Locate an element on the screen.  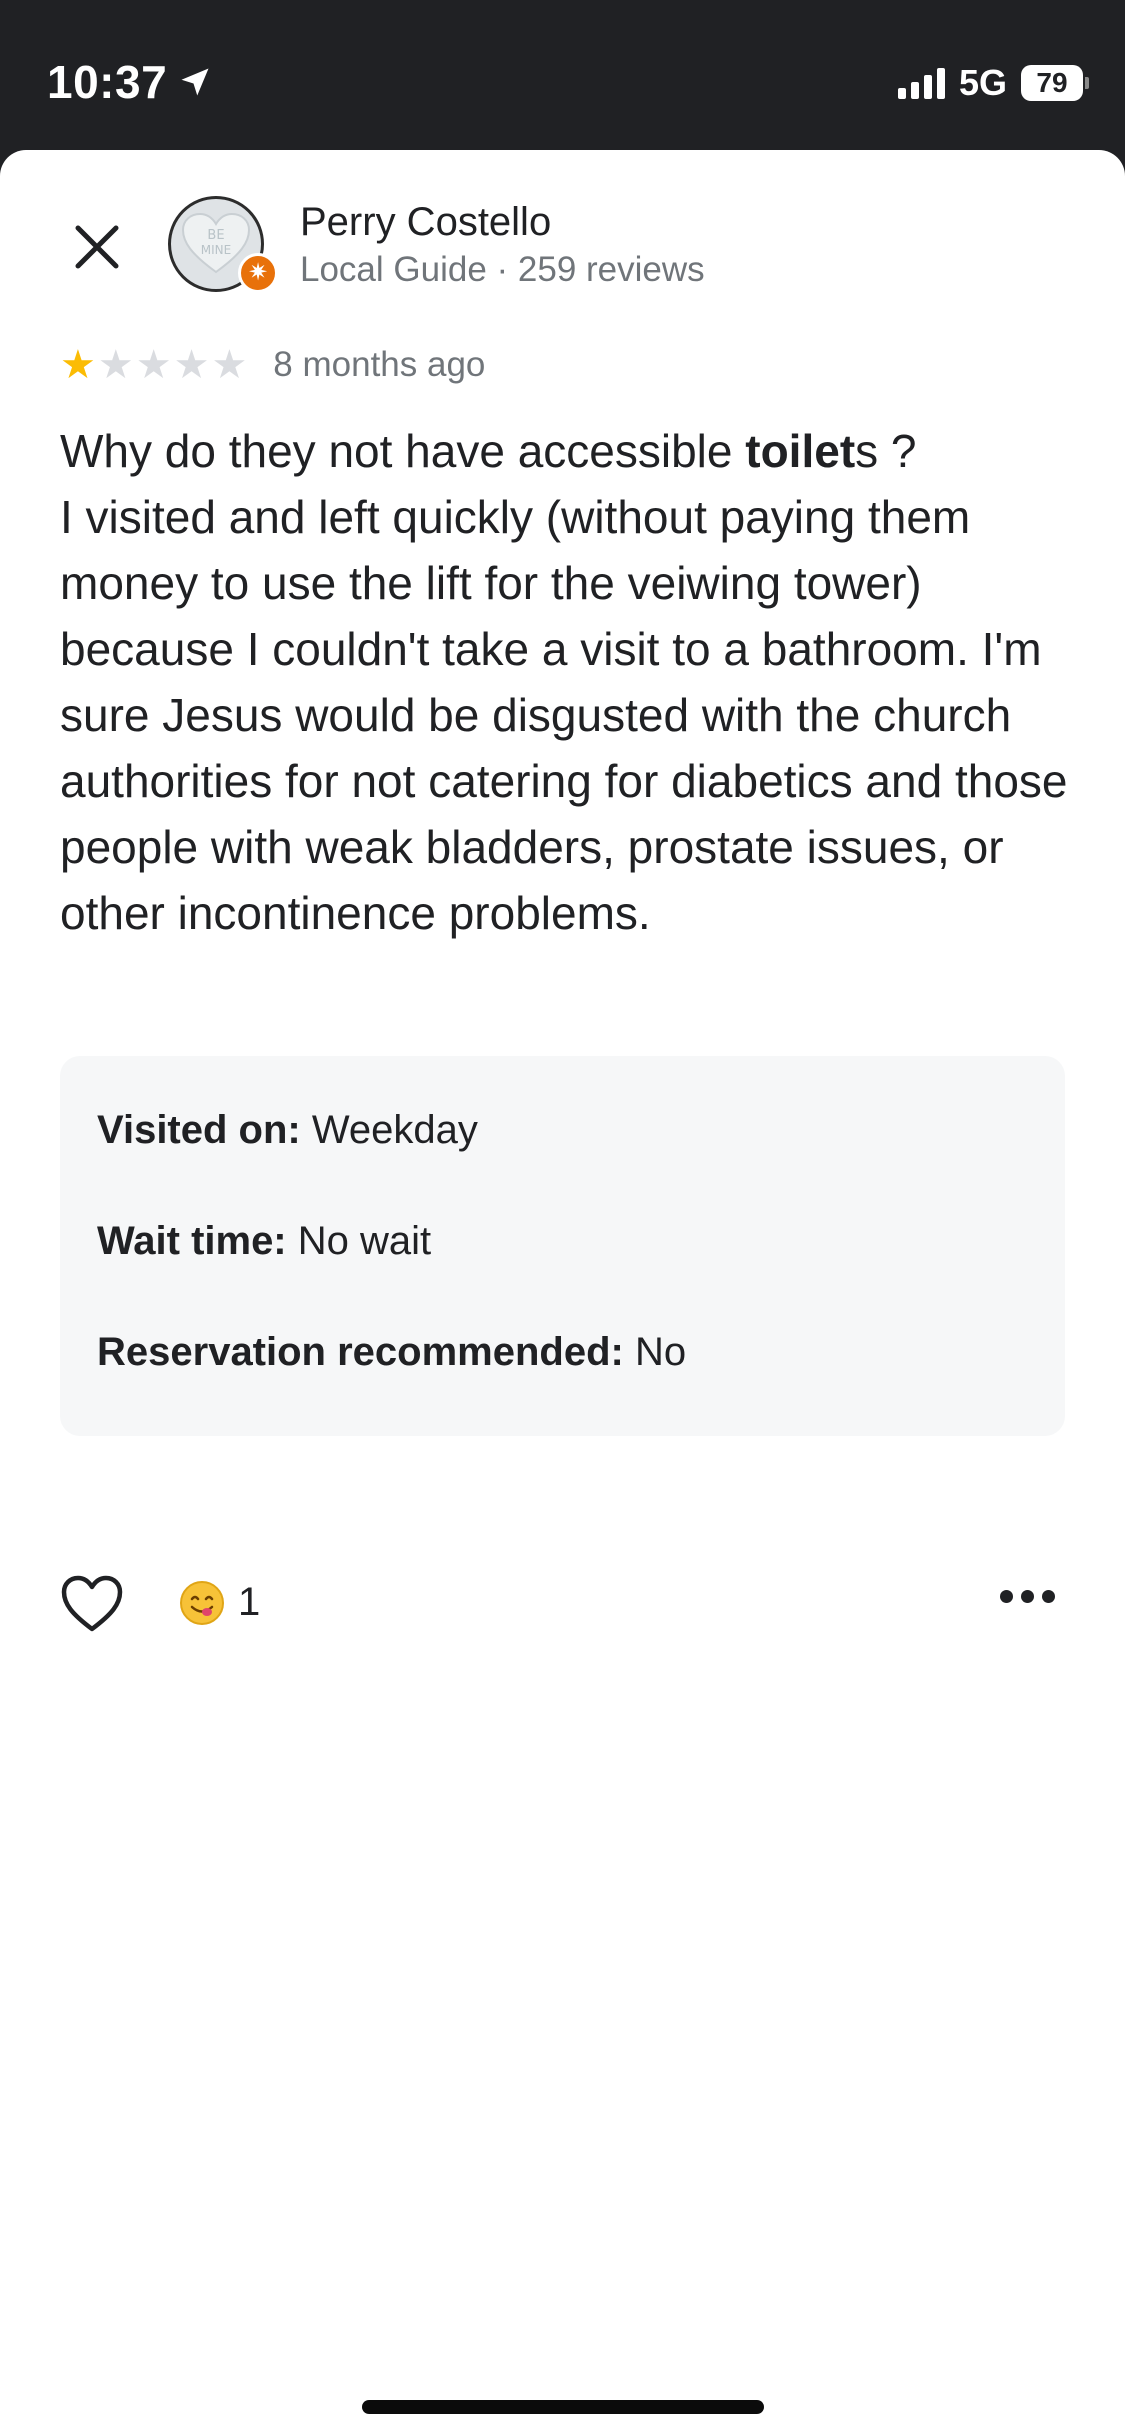
detail-label: Reservation recommended: is located at coordinates (360, 1352).